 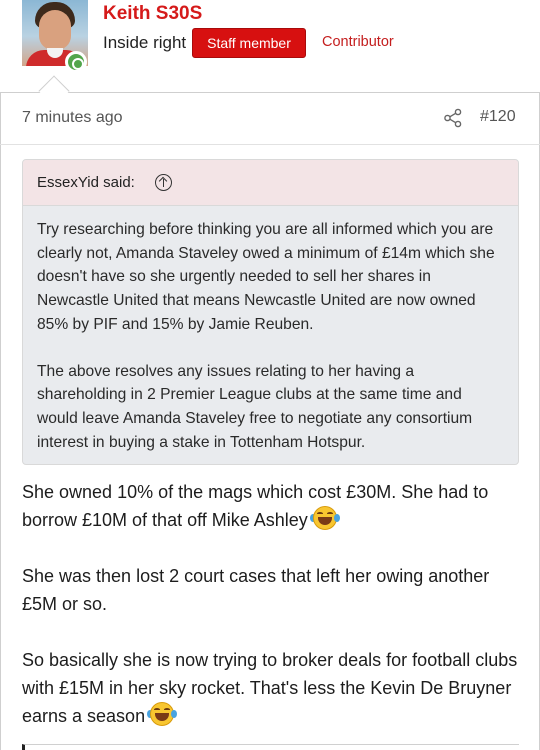 What do you see at coordinates (86, 182) in the screenshot?
I see `quote-author: EssexYid said:` at bounding box center [86, 182].